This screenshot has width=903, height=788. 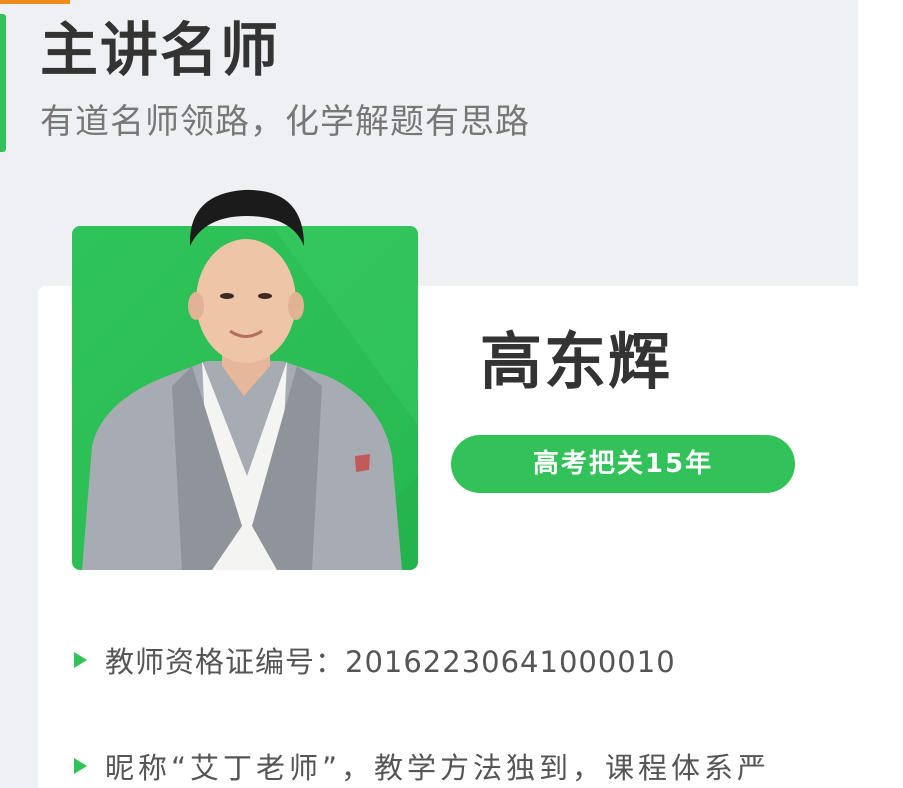 I want to click on info-item-certificate: 教师资格证编号：20162230641000010, so click(x=375, y=660).